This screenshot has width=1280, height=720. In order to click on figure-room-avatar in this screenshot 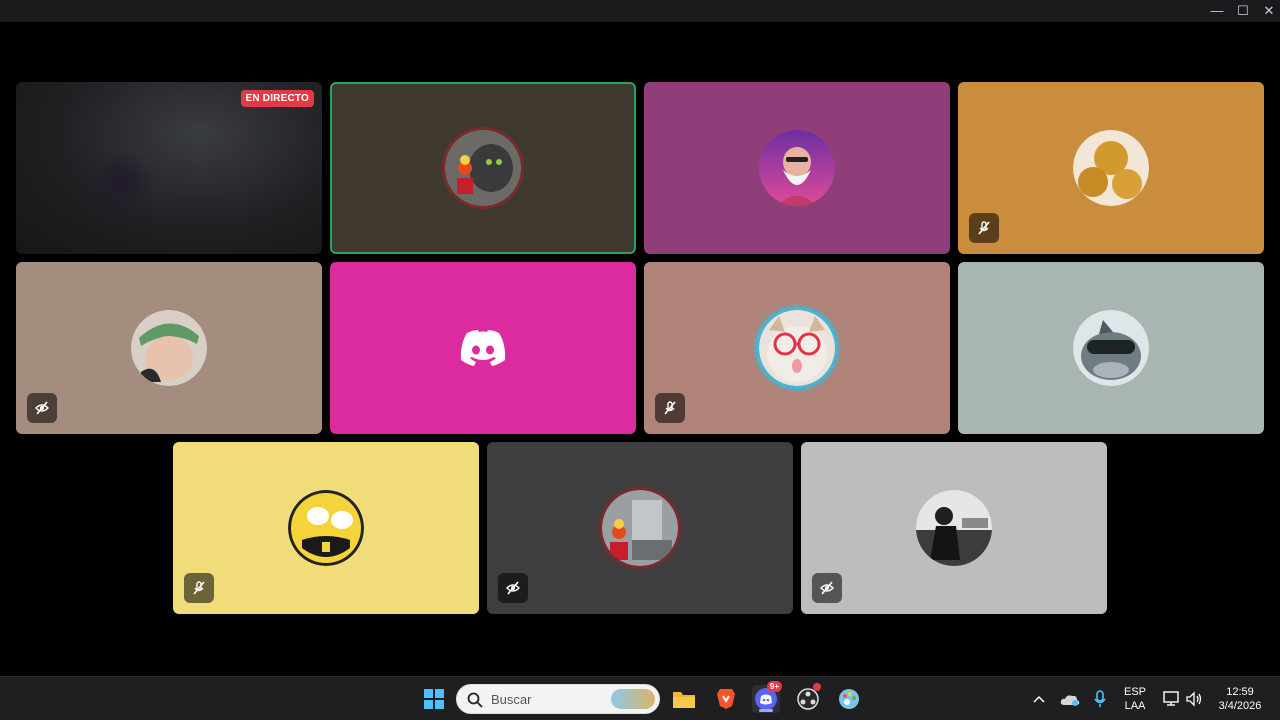, I will do `click(640, 528)`.